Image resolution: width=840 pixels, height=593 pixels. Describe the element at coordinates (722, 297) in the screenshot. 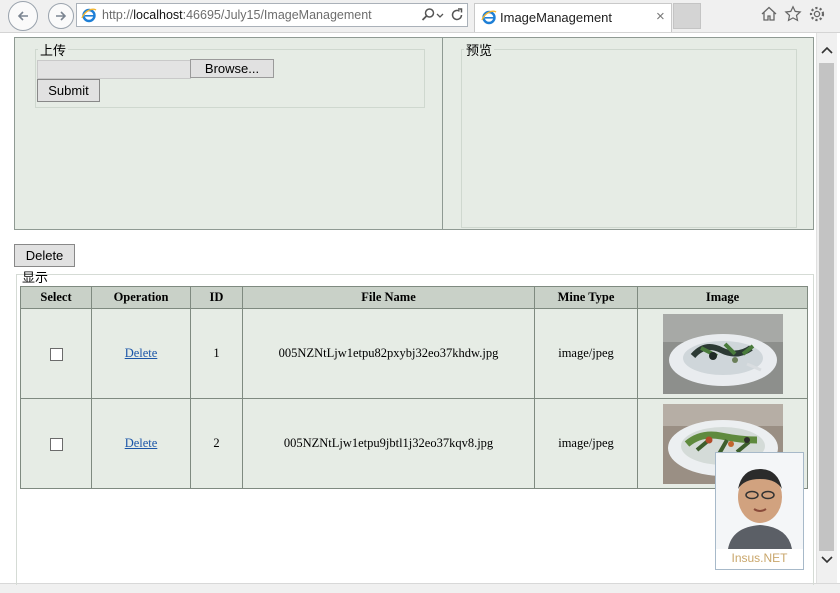

I see `col-image: Image` at that location.